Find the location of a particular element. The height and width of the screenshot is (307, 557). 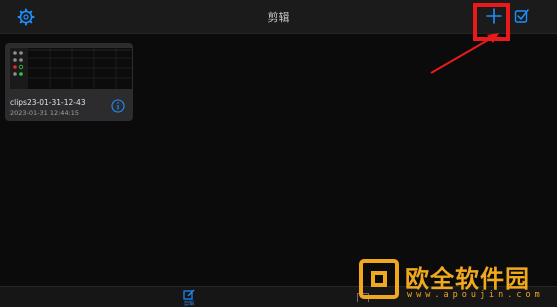

watermark: 欧全软件园 www.apoujin.com is located at coordinates (458, 281).